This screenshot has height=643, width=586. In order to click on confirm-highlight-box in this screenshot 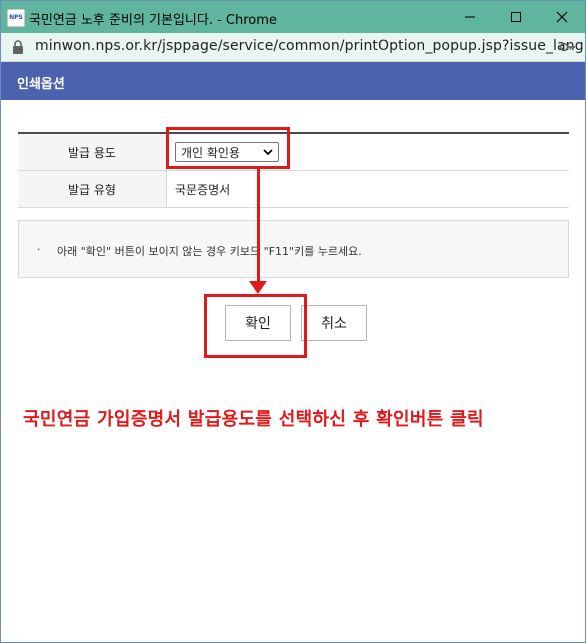, I will do `click(255, 326)`.